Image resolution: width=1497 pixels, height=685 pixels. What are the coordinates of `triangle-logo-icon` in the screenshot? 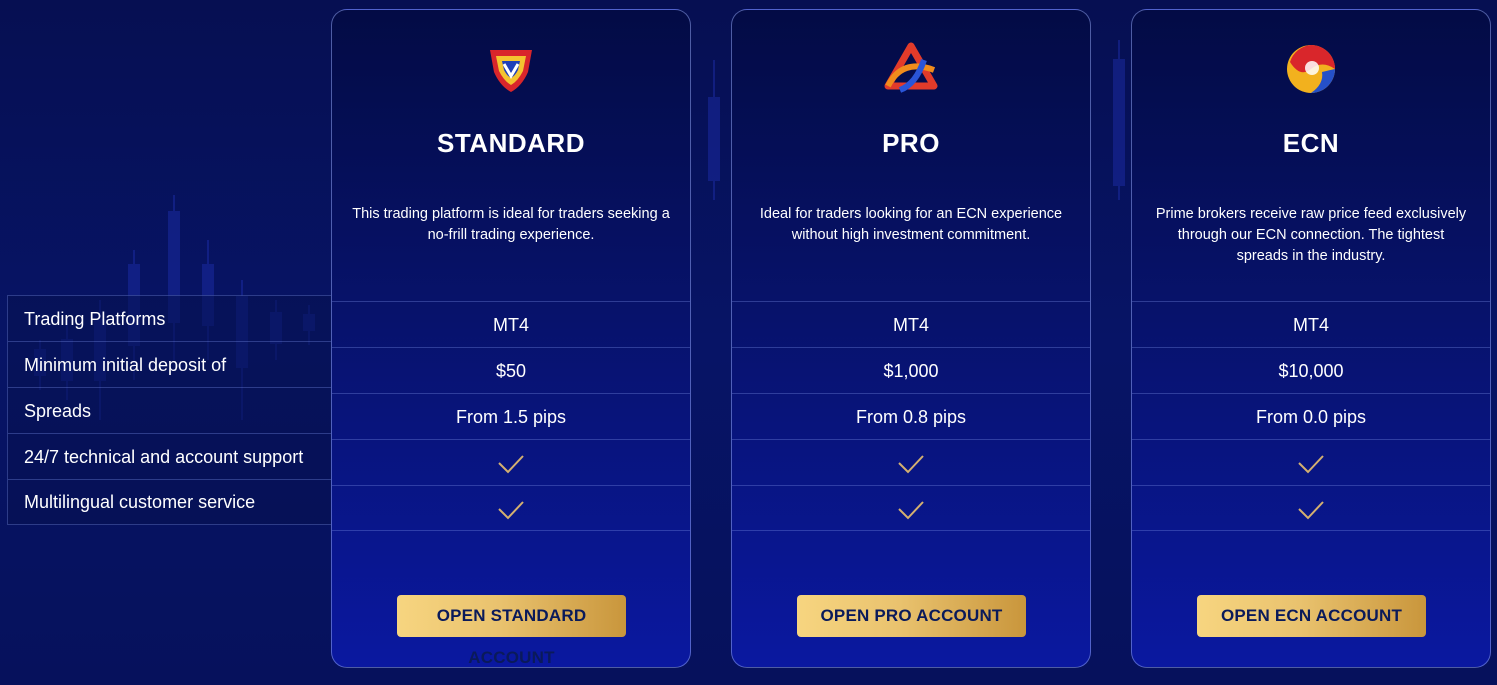 It's located at (911, 67).